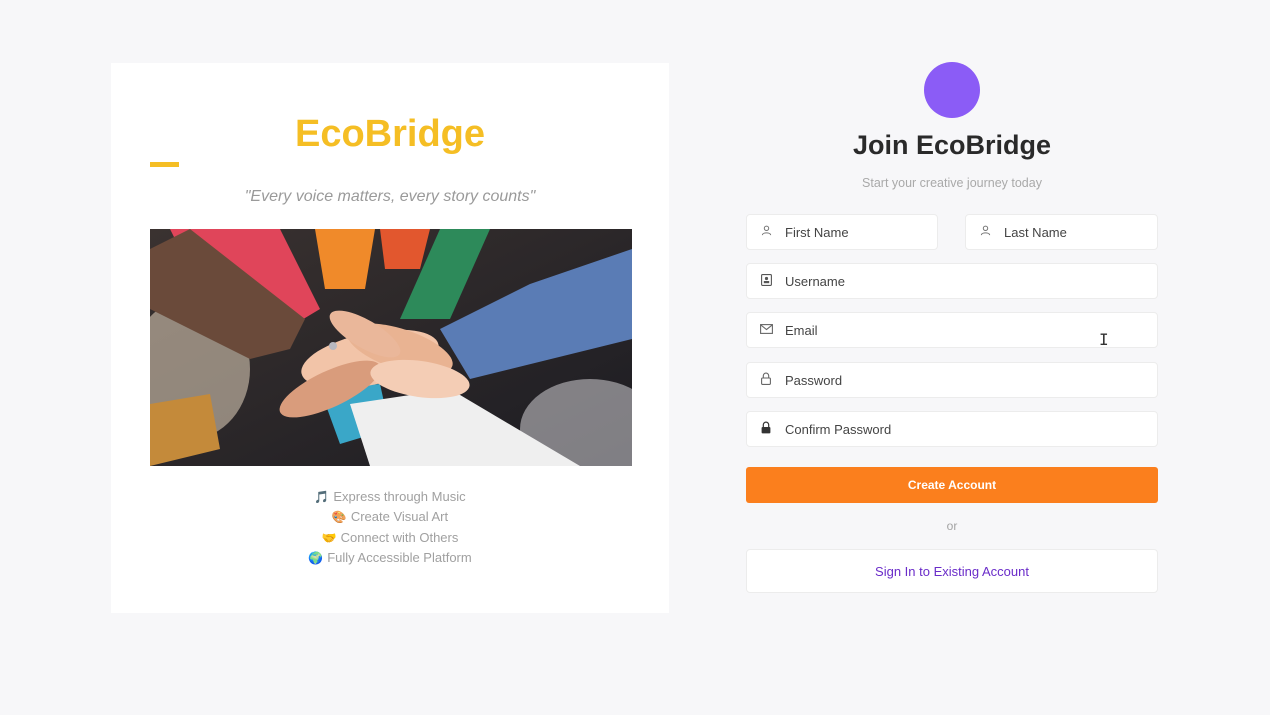 Image resolution: width=1270 pixels, height=715 pixels. I want to click on palette-icon: 🎨, so click(339, 517).